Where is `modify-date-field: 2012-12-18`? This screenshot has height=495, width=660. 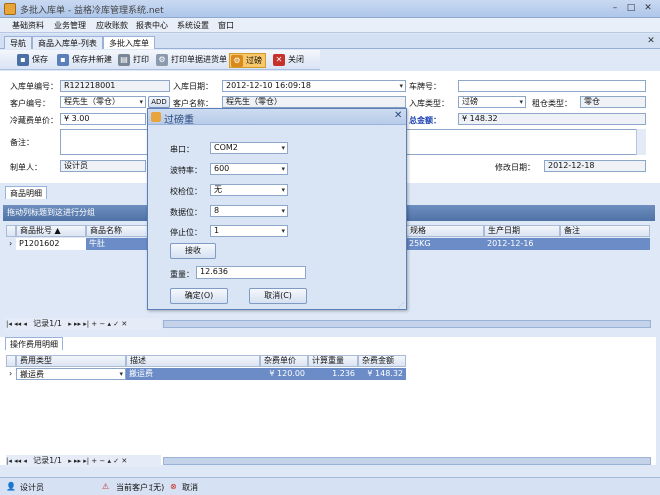
modify-date-field: 2012-12-18 is located at coordinates (595, 166).